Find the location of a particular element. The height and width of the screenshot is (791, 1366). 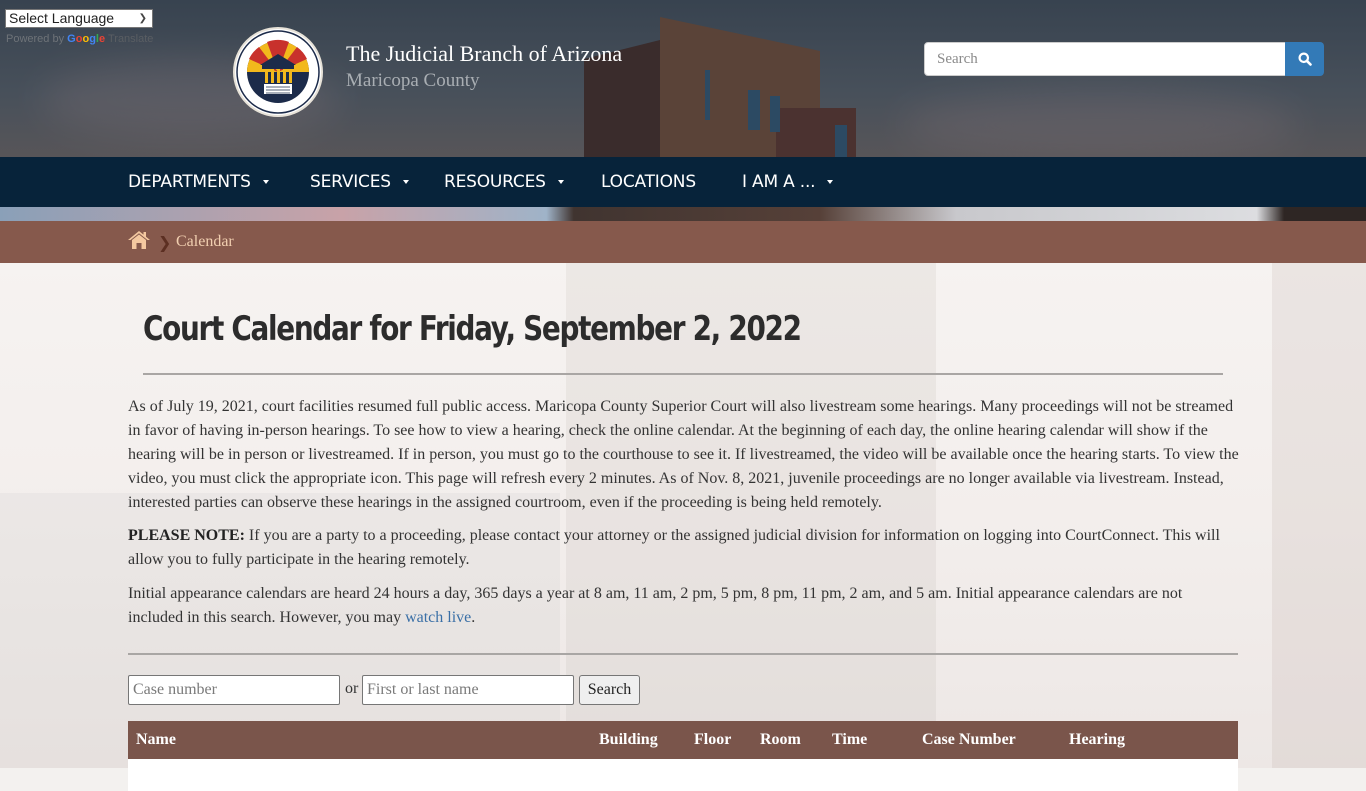

note-label: PLEASE NOTE: is located at coordinates (186, 535).